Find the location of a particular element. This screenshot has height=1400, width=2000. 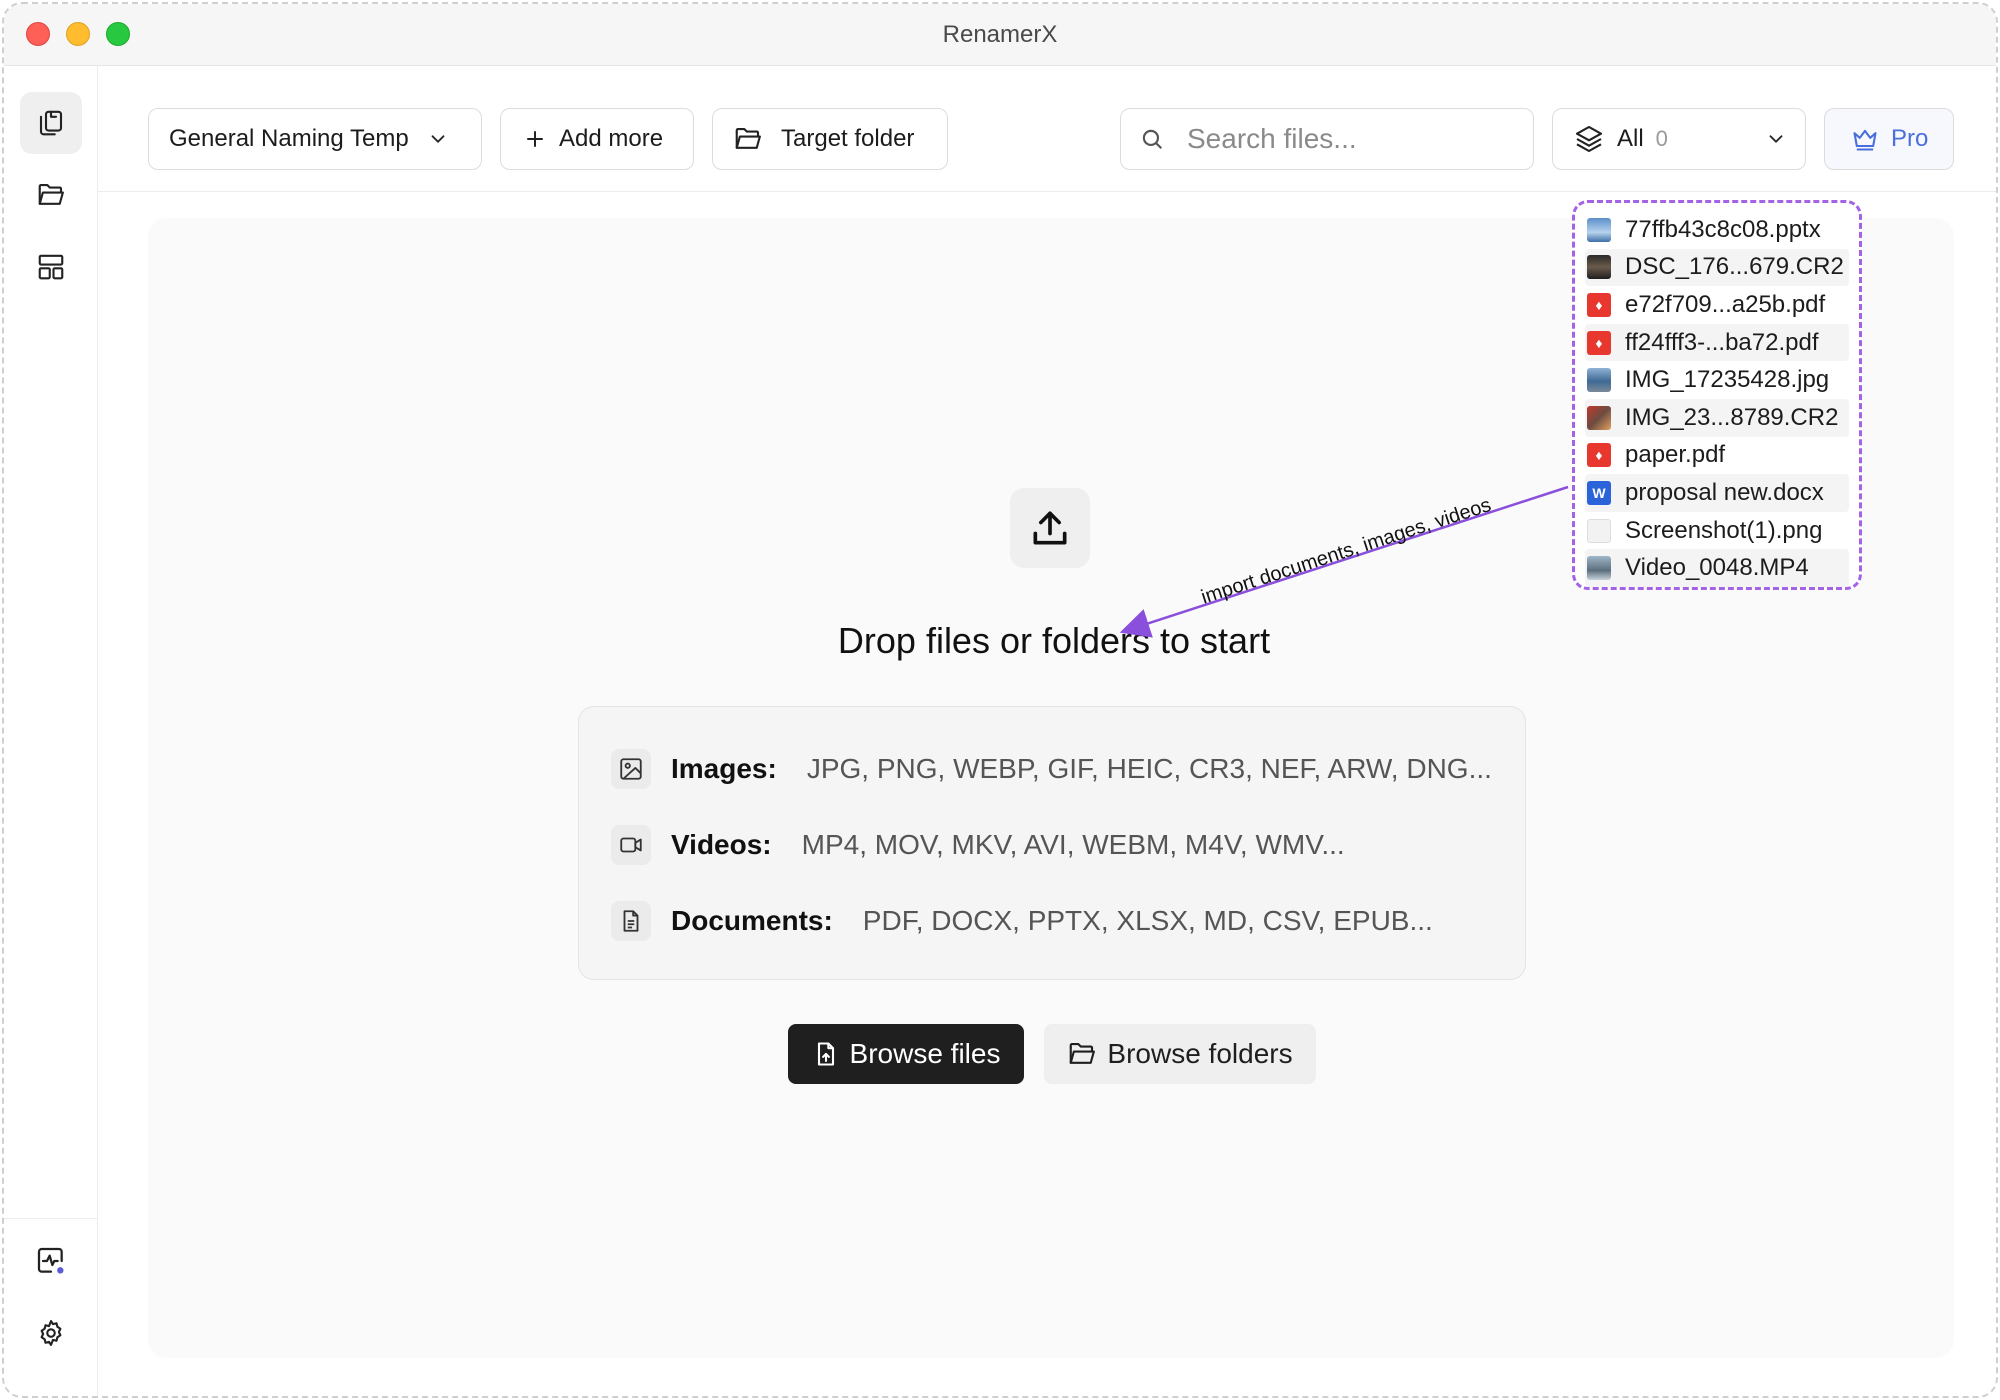

file-name: IMG_23...8789.CR2 is located at coordinates (1732, 417).